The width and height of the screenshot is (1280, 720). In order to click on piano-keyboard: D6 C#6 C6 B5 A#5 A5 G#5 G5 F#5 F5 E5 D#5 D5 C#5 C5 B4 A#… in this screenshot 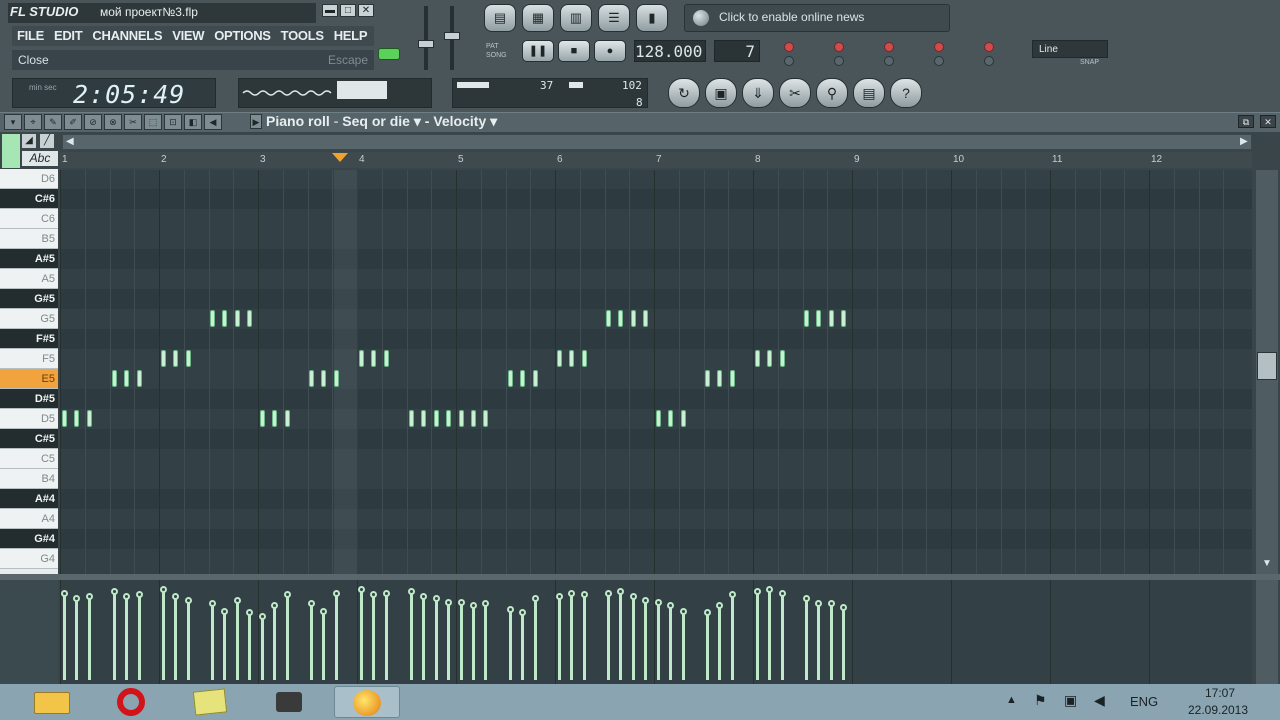, I will do `click(29, 371)`.